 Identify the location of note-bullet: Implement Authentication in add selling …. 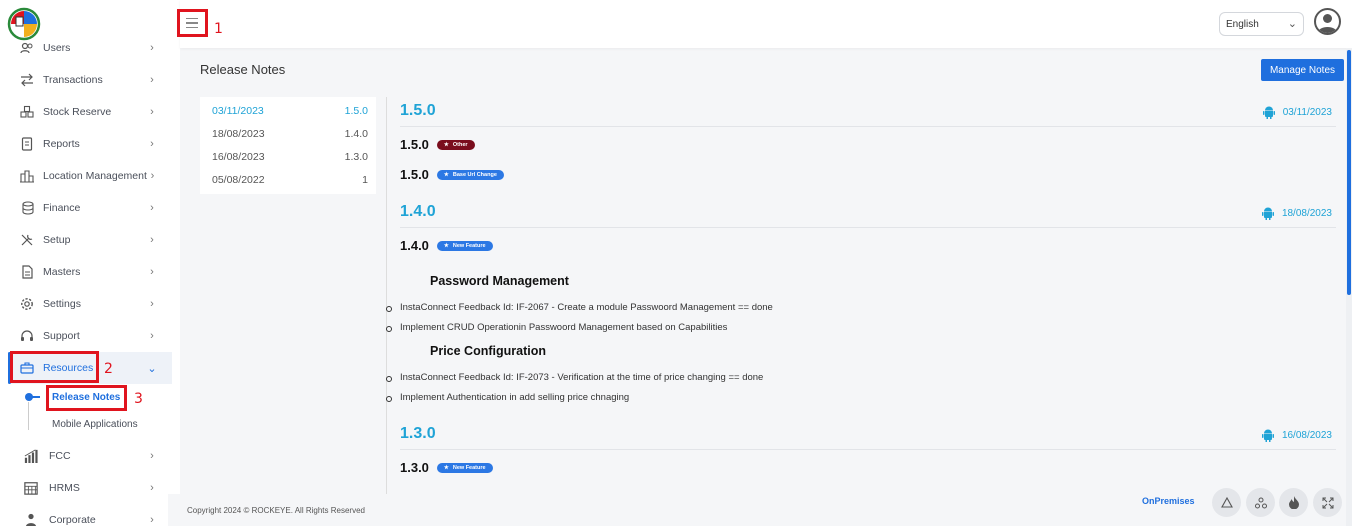
(507, 397).